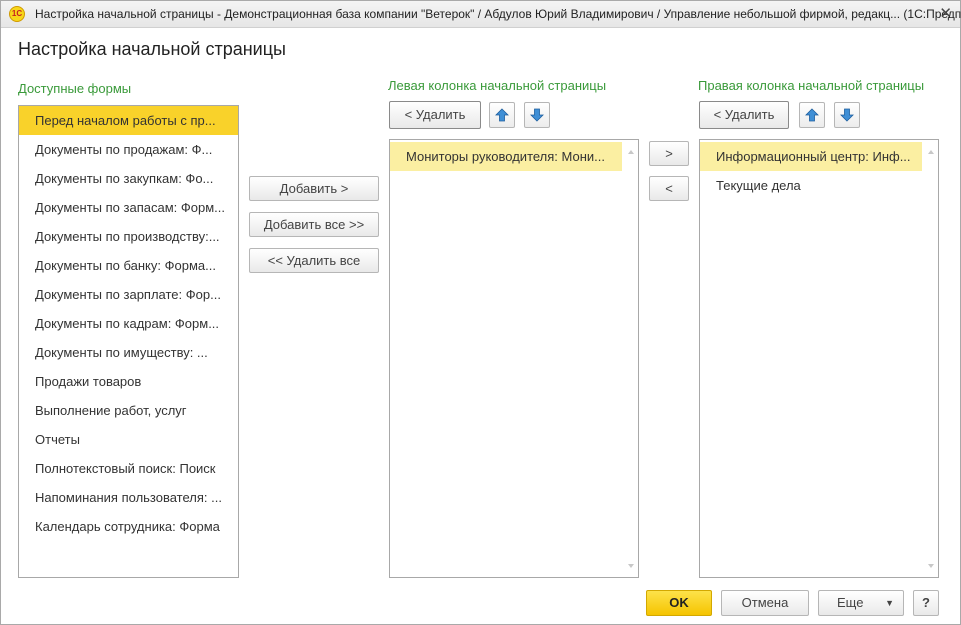 The height and width of the screenshot is (625, 961). Describe the element at coordinates (506, 156) in the screenshot. I see `list-item: Мониторы руководителя` at that location.